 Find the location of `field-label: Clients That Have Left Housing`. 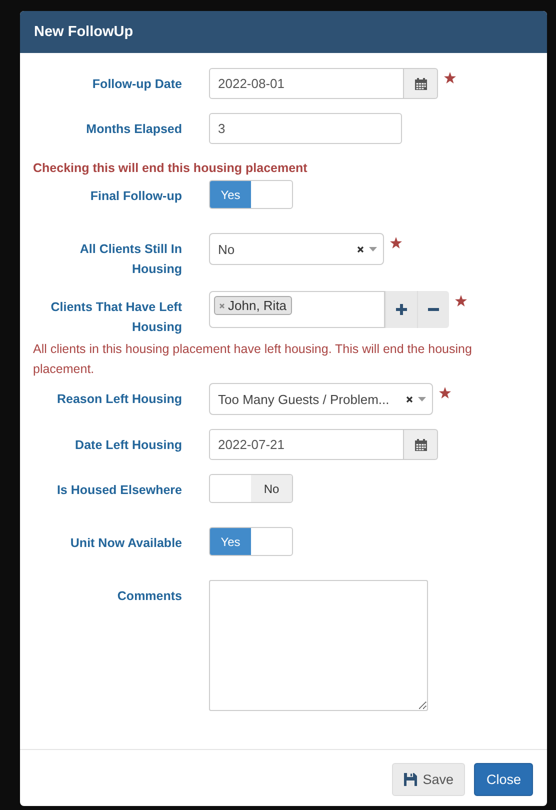

field-label: Clients That Have Left Housing is located at coordinates (116, 317).